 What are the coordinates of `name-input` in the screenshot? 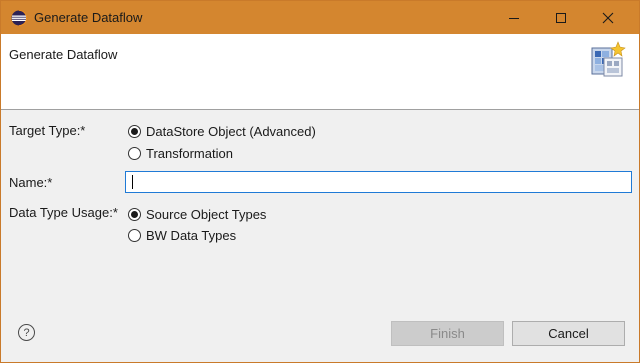 It's located at (378, 182).